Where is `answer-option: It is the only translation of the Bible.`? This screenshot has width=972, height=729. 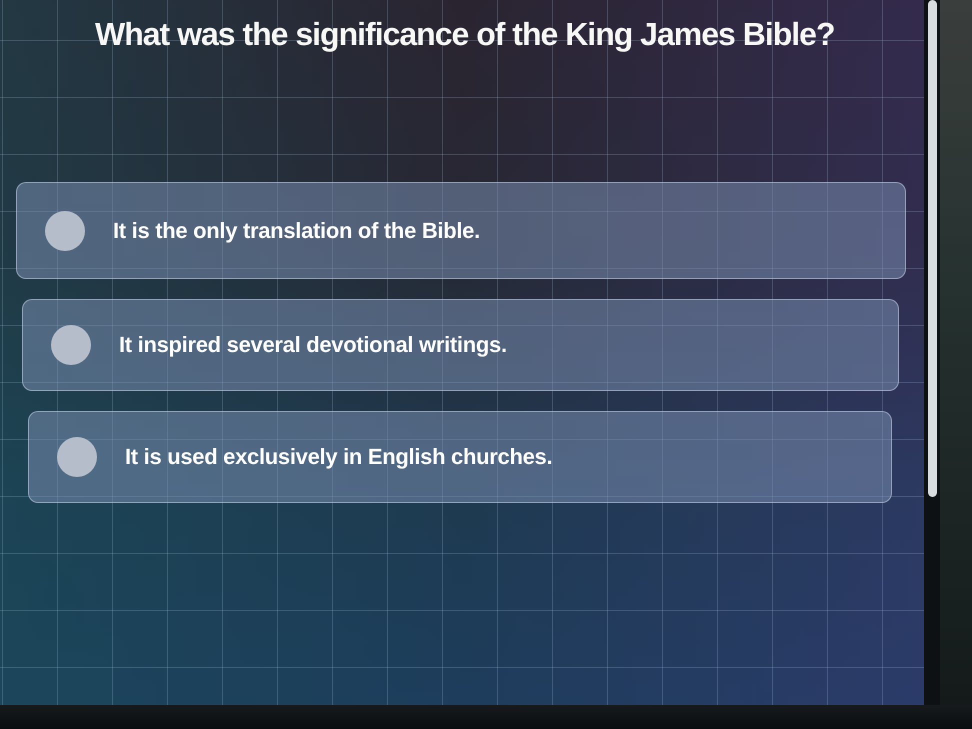
answer-option: It is the only translation of the Bible. is located at coordinates (461, 230).